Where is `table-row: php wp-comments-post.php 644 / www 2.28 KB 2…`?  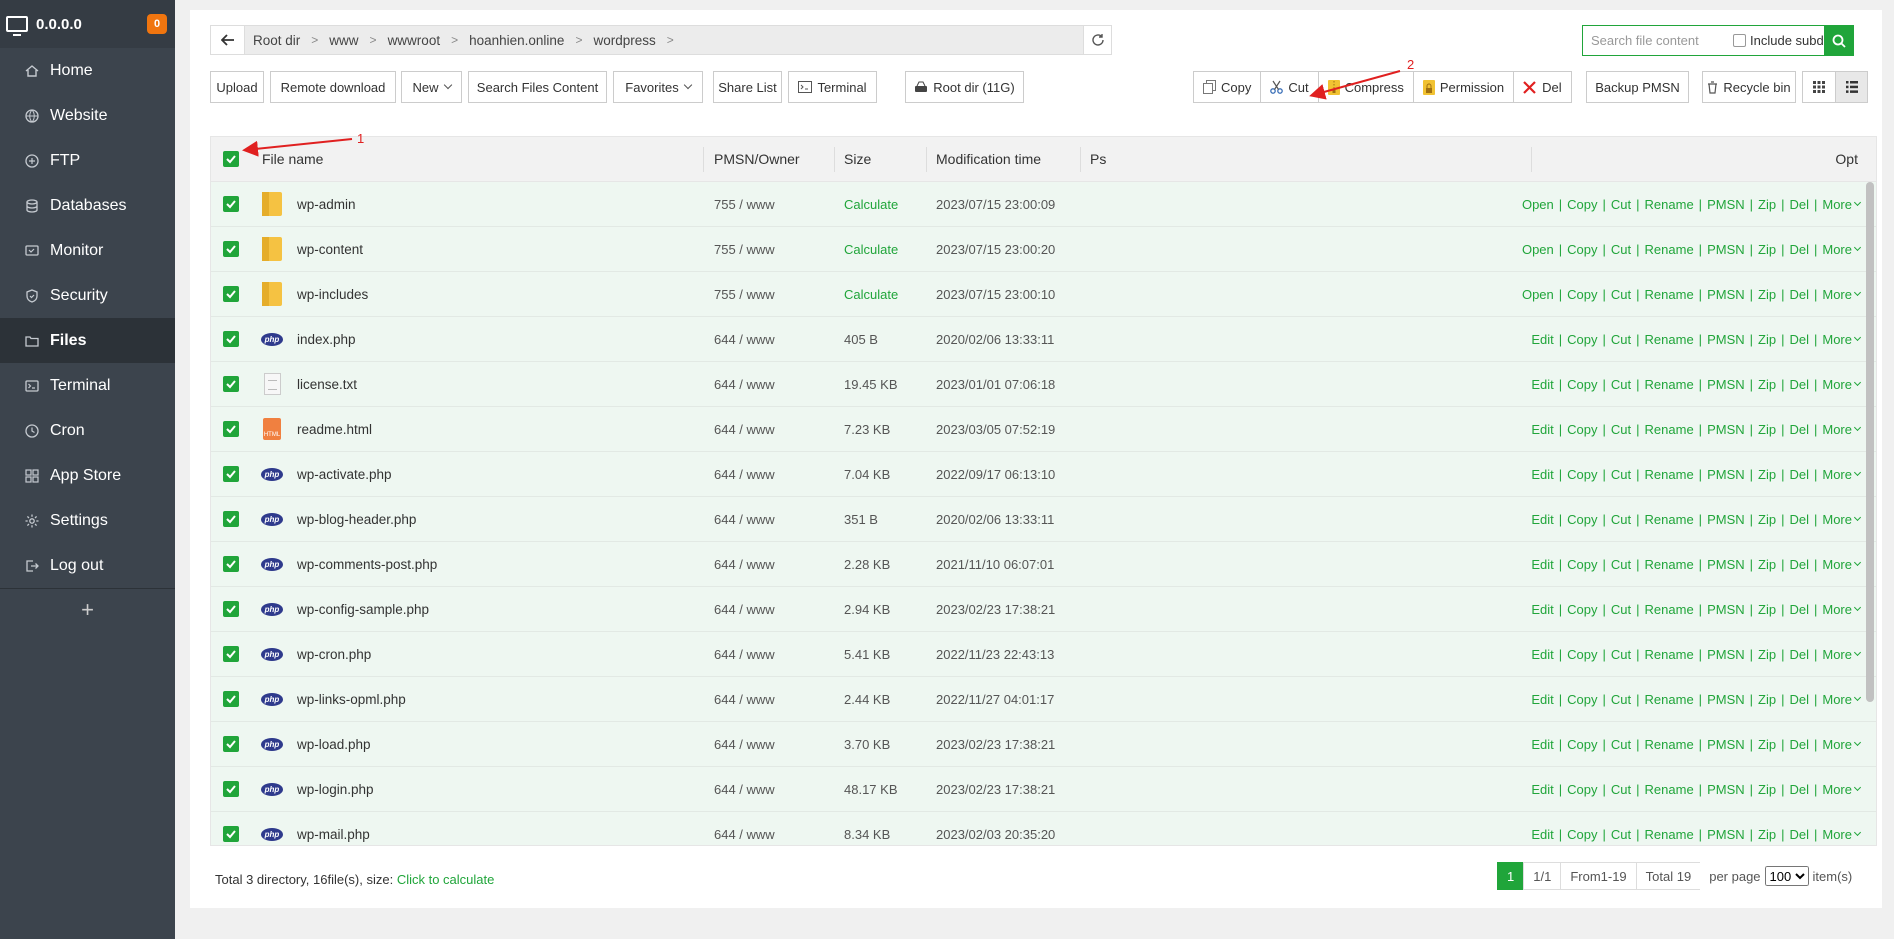 table-row: php wp-comments-post.php 644 / www 2.28 KB 2… is located at coordinates (1043, 564).